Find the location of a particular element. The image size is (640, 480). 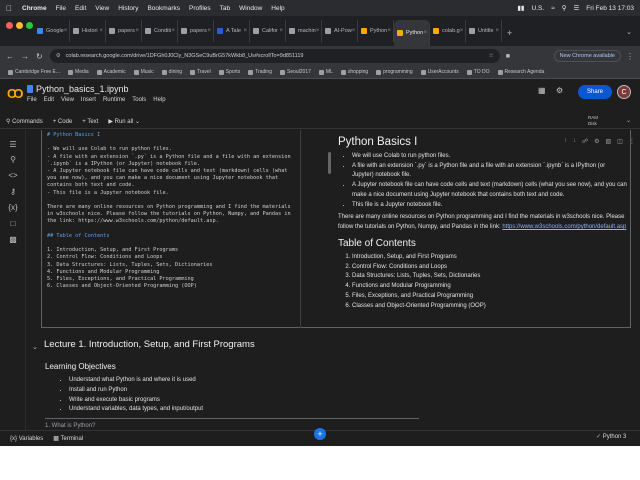

editor-scrollbar is located at coordinates (329, 163).